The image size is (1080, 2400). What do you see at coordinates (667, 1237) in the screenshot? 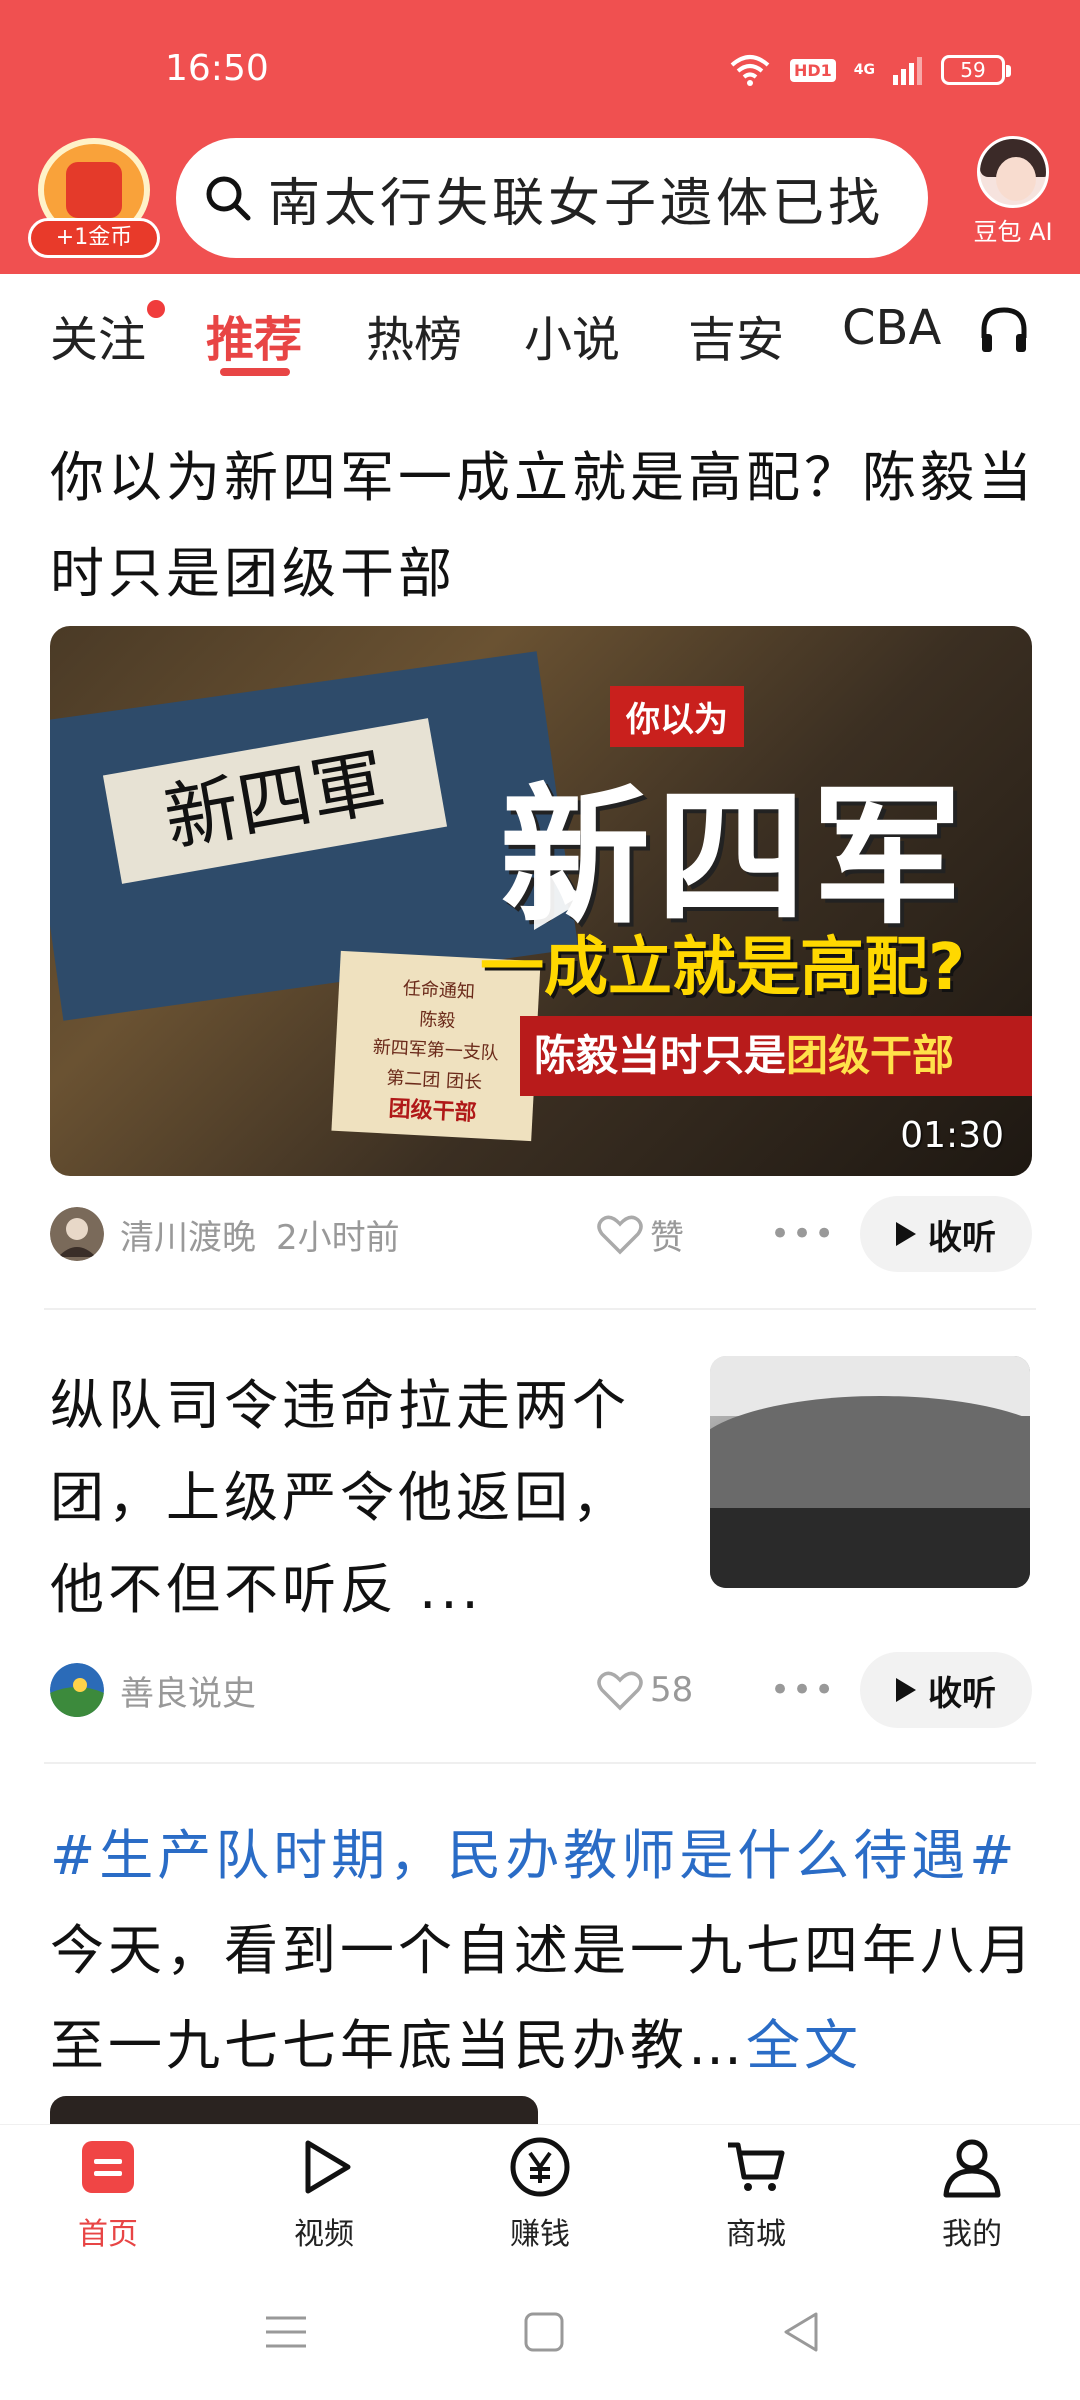
I see `like-label: 赞` at bounding box center [667, 1237].